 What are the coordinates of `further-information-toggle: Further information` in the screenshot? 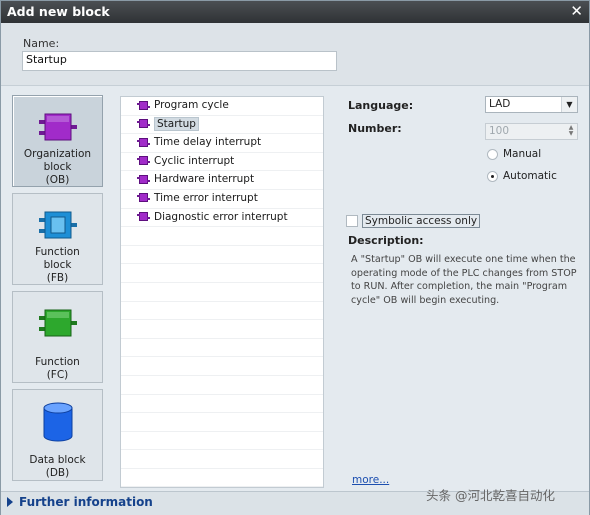 It's located at (80, 502).